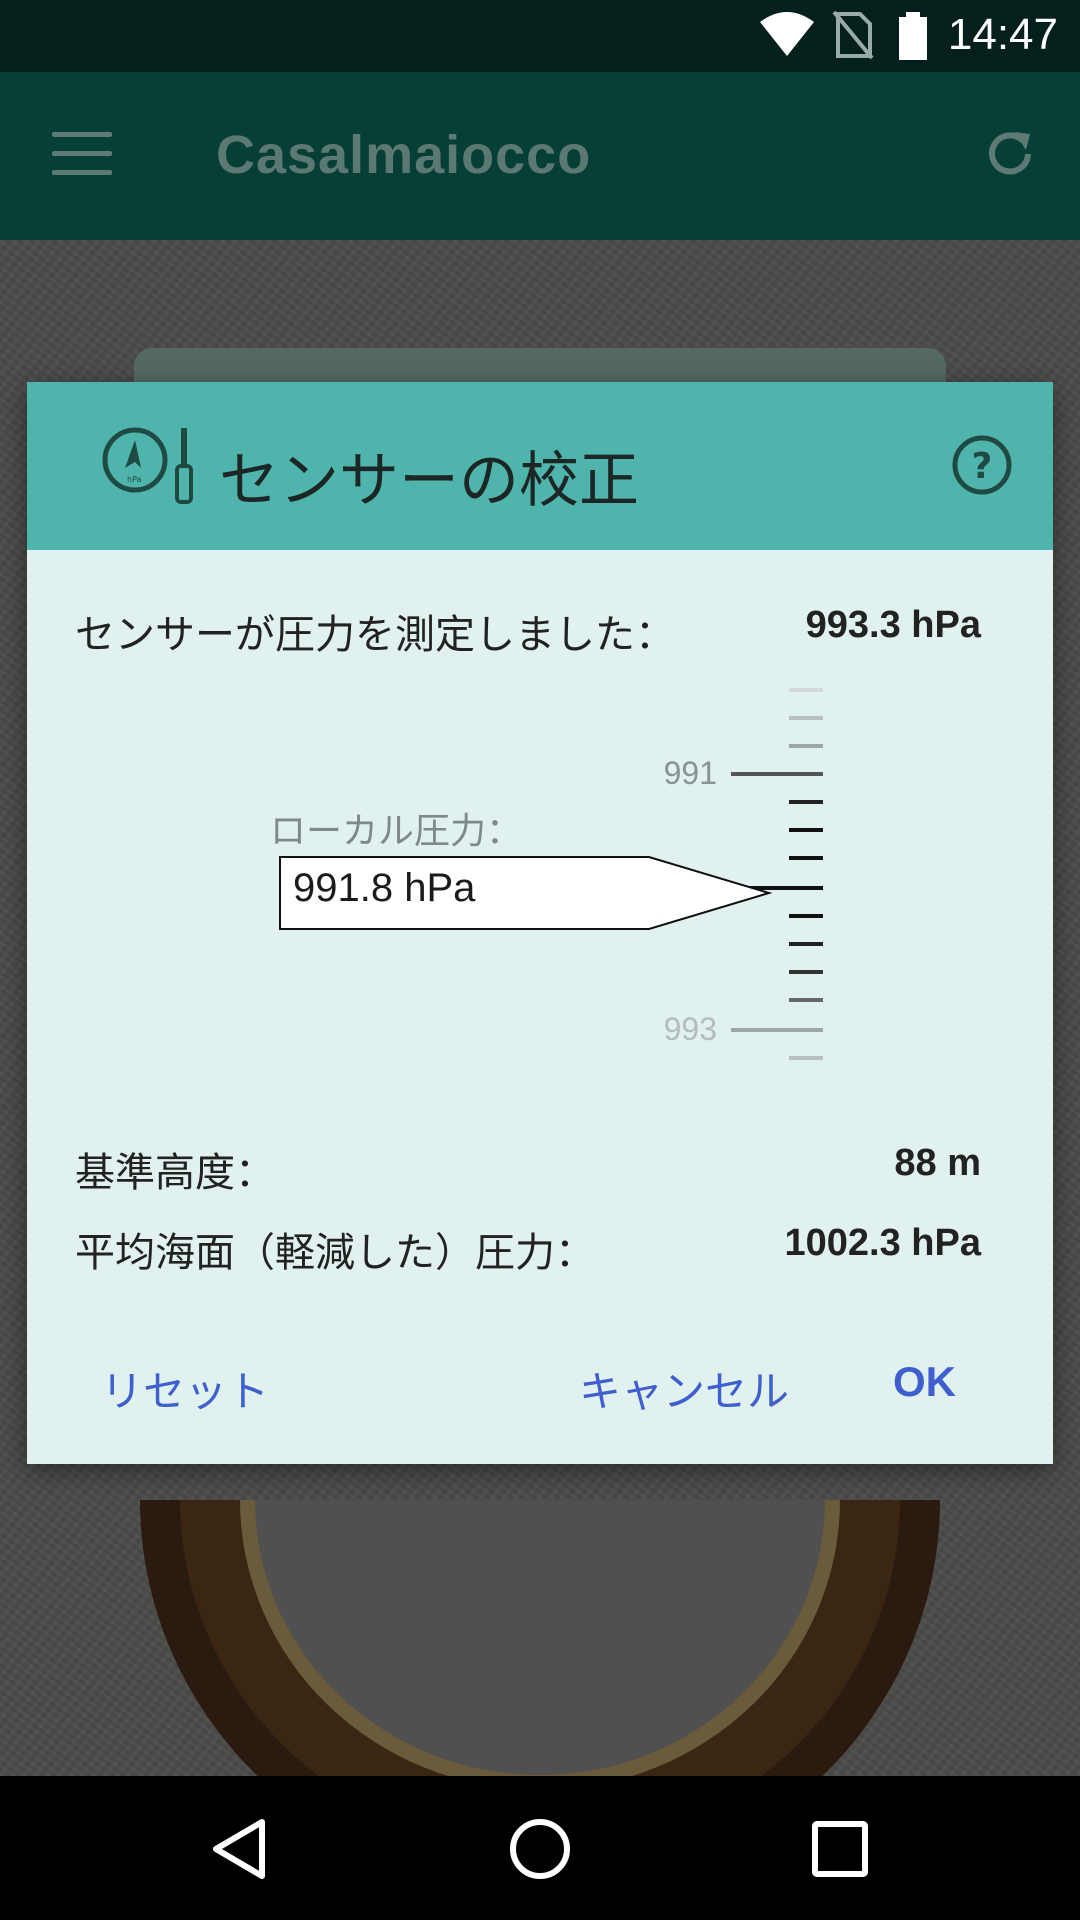 Image resolution: width=1080 pixels, height=1920 pixels. Describe the element at coordinates (787, 34) in the screenshot. I see `wifi-icon` at that location.